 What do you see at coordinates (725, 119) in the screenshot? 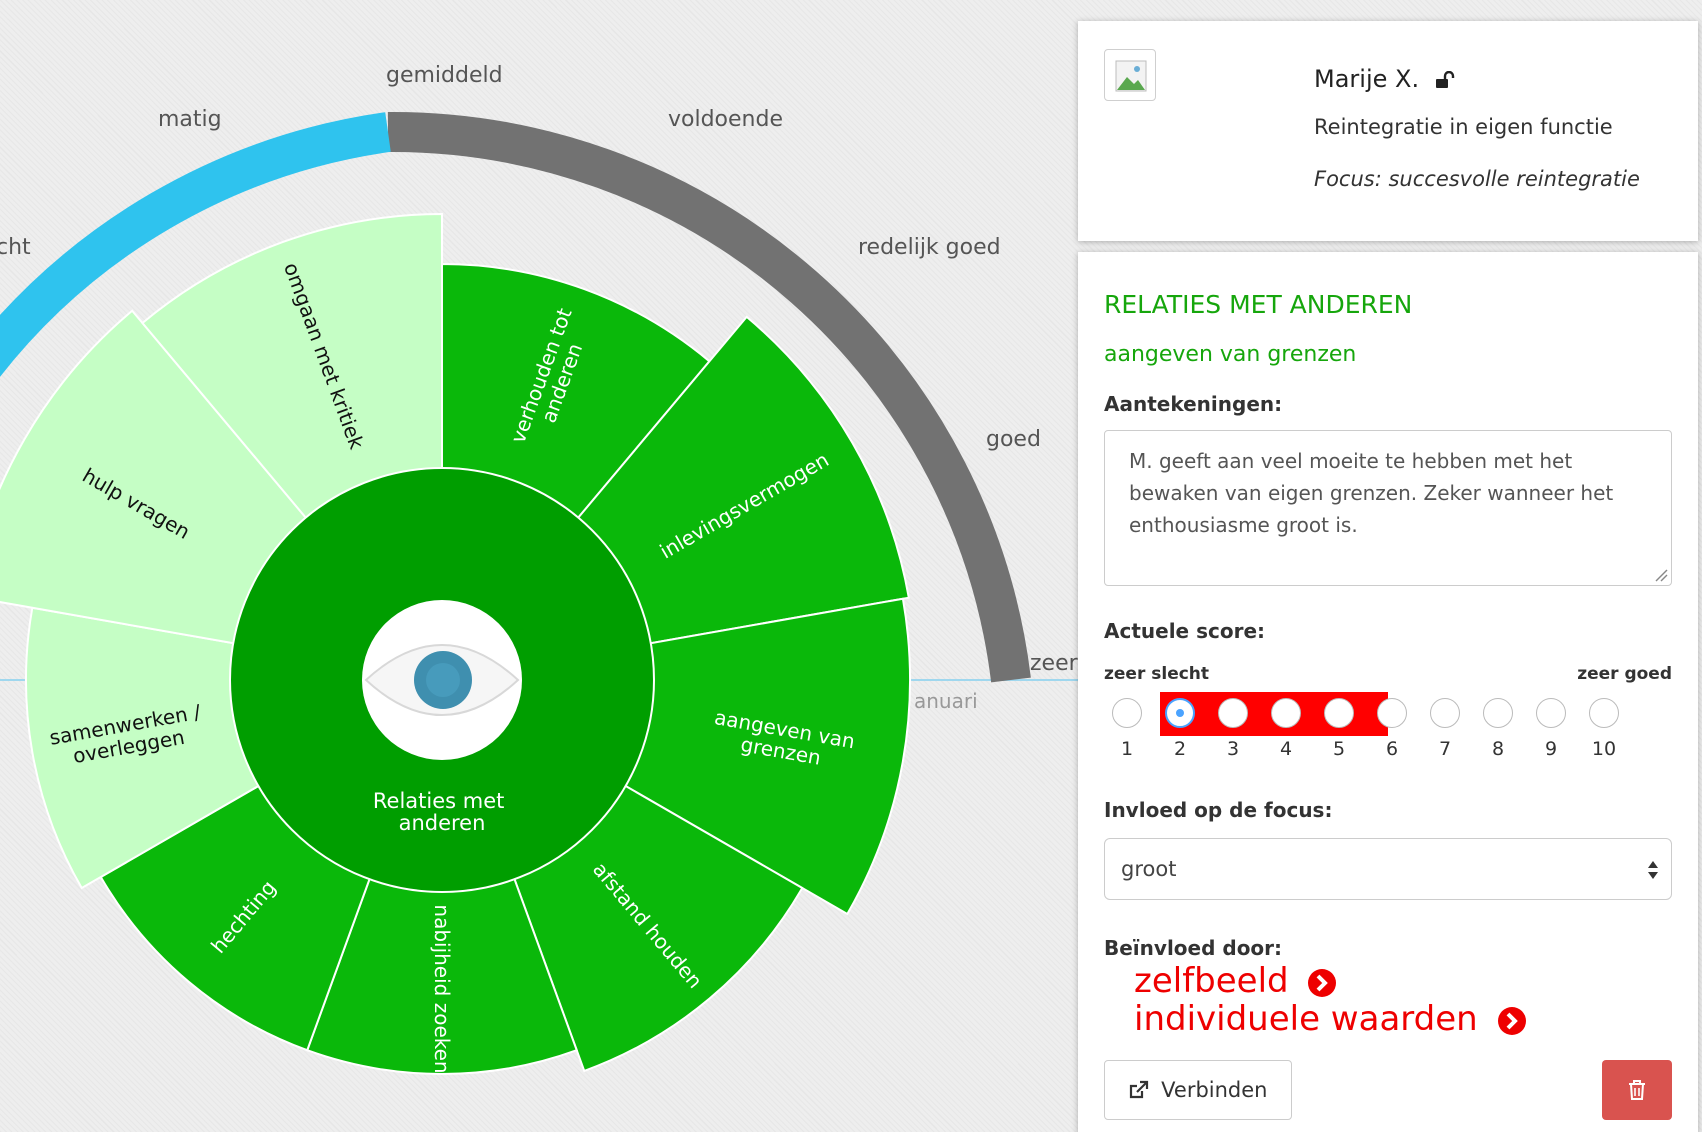
I see `gauge-label-voldoende: voldoende` at bounding box center [725, 119].